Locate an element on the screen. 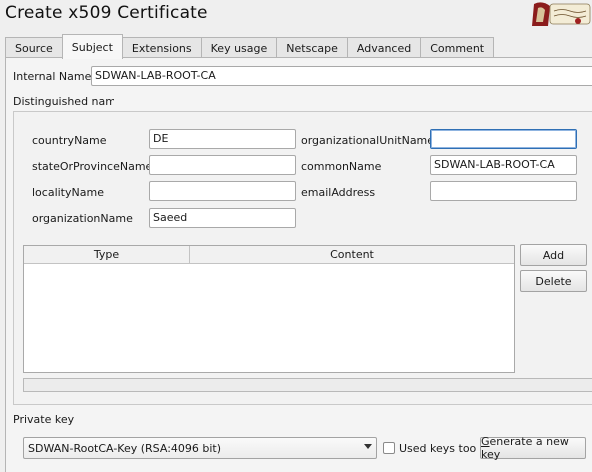  dn-table-header: Type Content is located at coordinates (269, 255).